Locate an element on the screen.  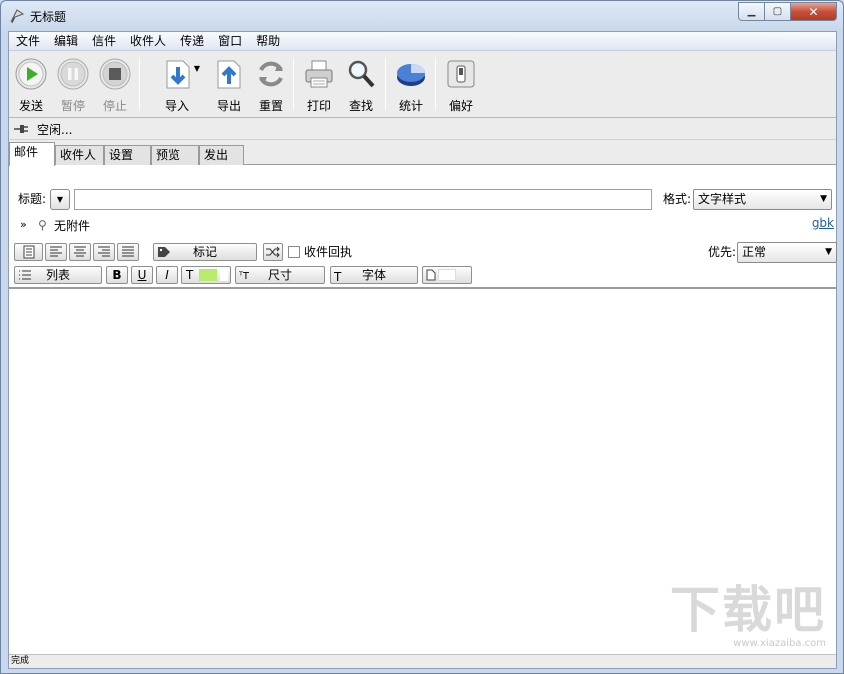
receipt-label: 收件回执 is located at coordinates (328, 252).